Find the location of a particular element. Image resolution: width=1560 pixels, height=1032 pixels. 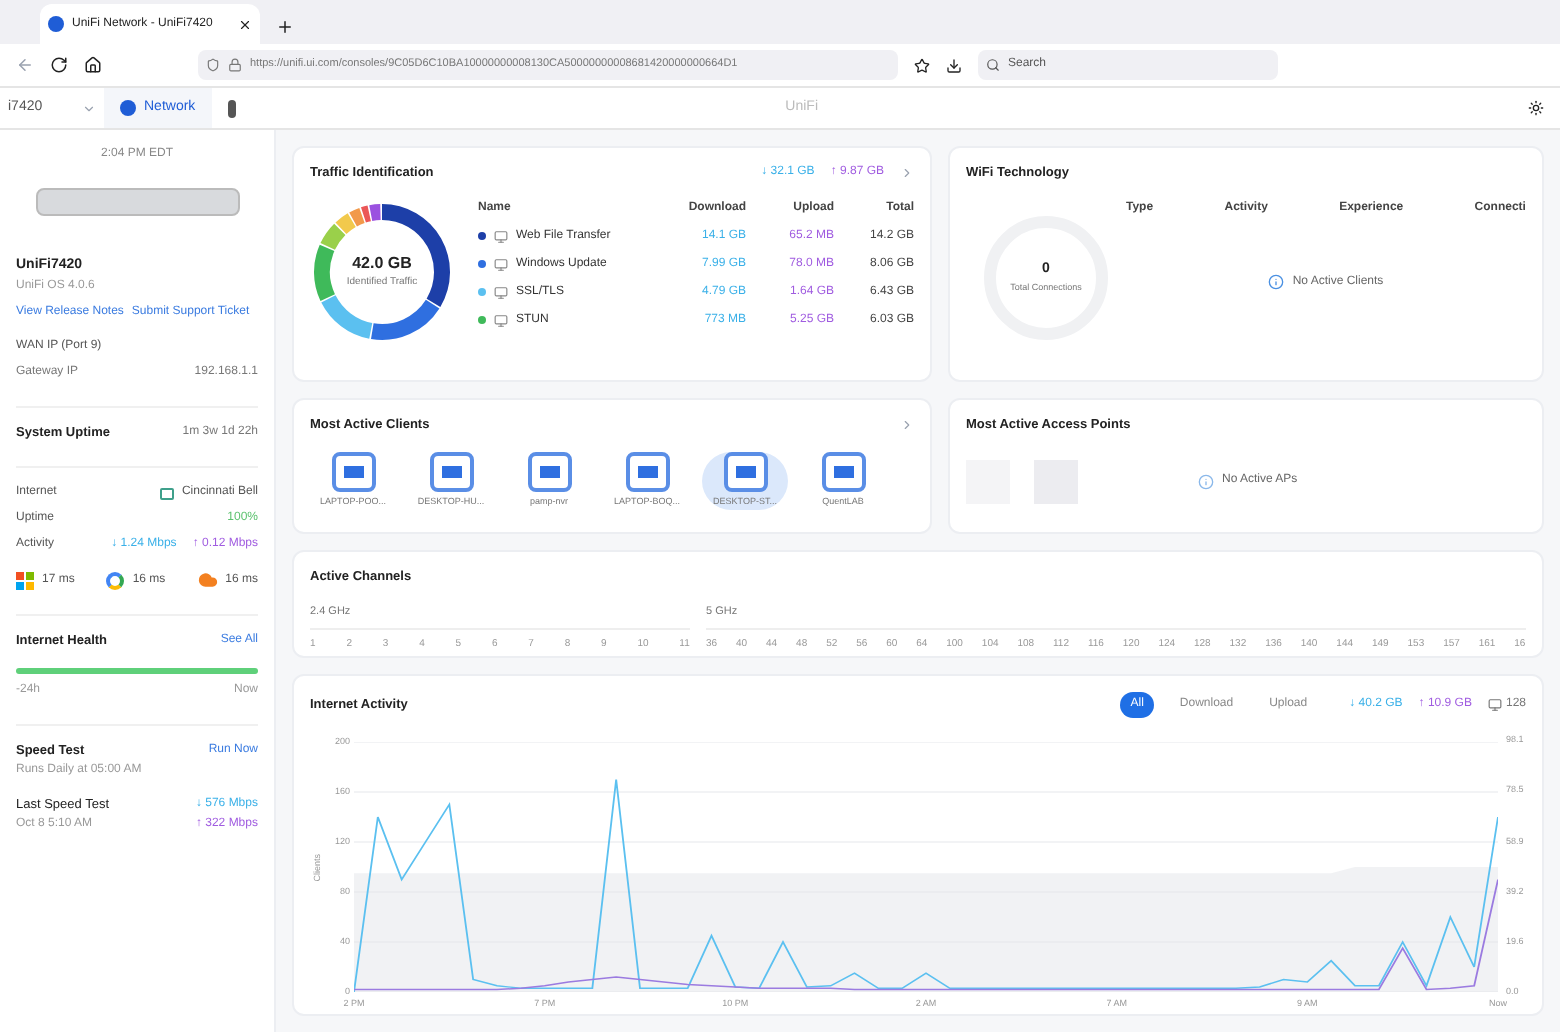

windows-logo-icon is located at coordinates (25, 580).